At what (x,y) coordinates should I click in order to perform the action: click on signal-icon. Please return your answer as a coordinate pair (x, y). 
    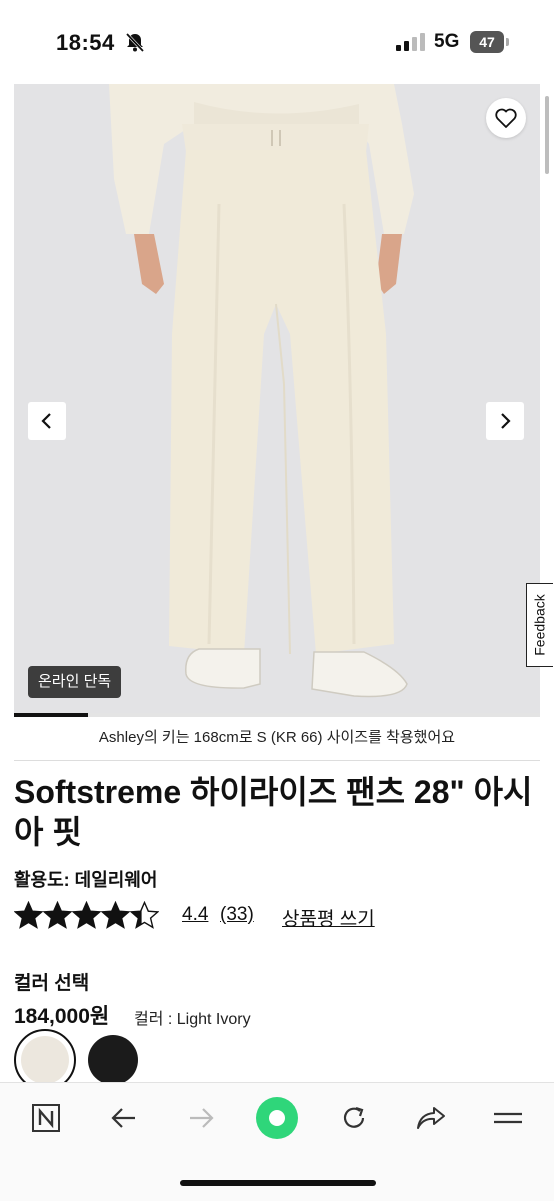
    Looking at the image, I should click on (410, 42).